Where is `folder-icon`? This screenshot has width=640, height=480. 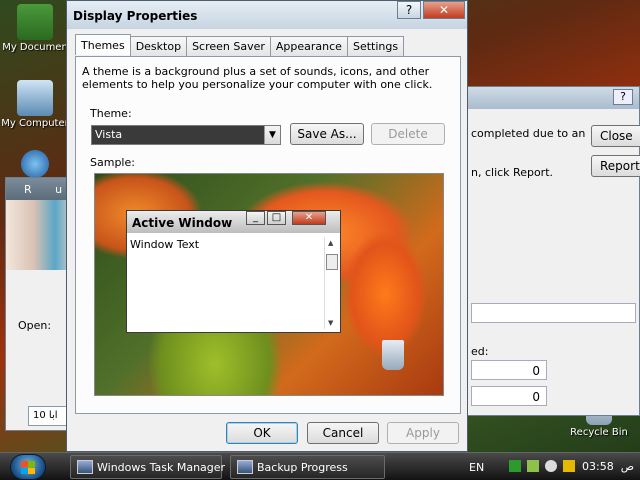
folder-icon is located at coordinates (35, 22).